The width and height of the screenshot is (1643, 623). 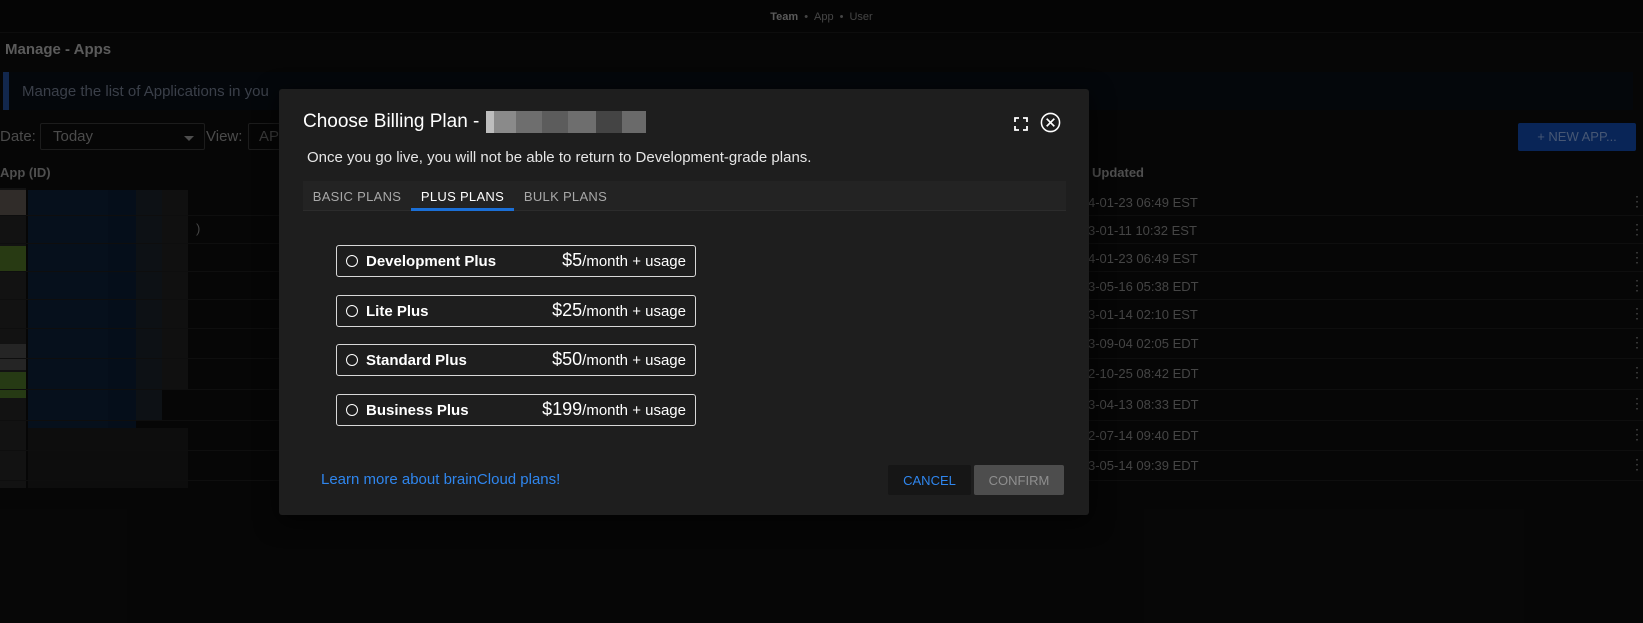 What do you see at coordinates (416, 360) in the screenshot?
I see `plan-name: Standard Plus` at bounding box center [416, 360].